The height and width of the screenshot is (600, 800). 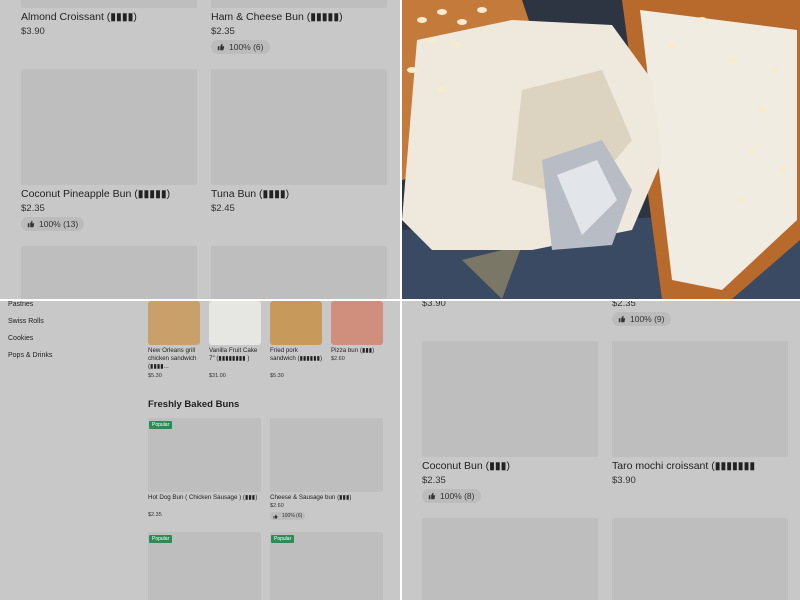 What do you see at coordinates (59, 224) in the screenshot?
I see `rating-text: 100% (13)` at bounding box center [59, 224].